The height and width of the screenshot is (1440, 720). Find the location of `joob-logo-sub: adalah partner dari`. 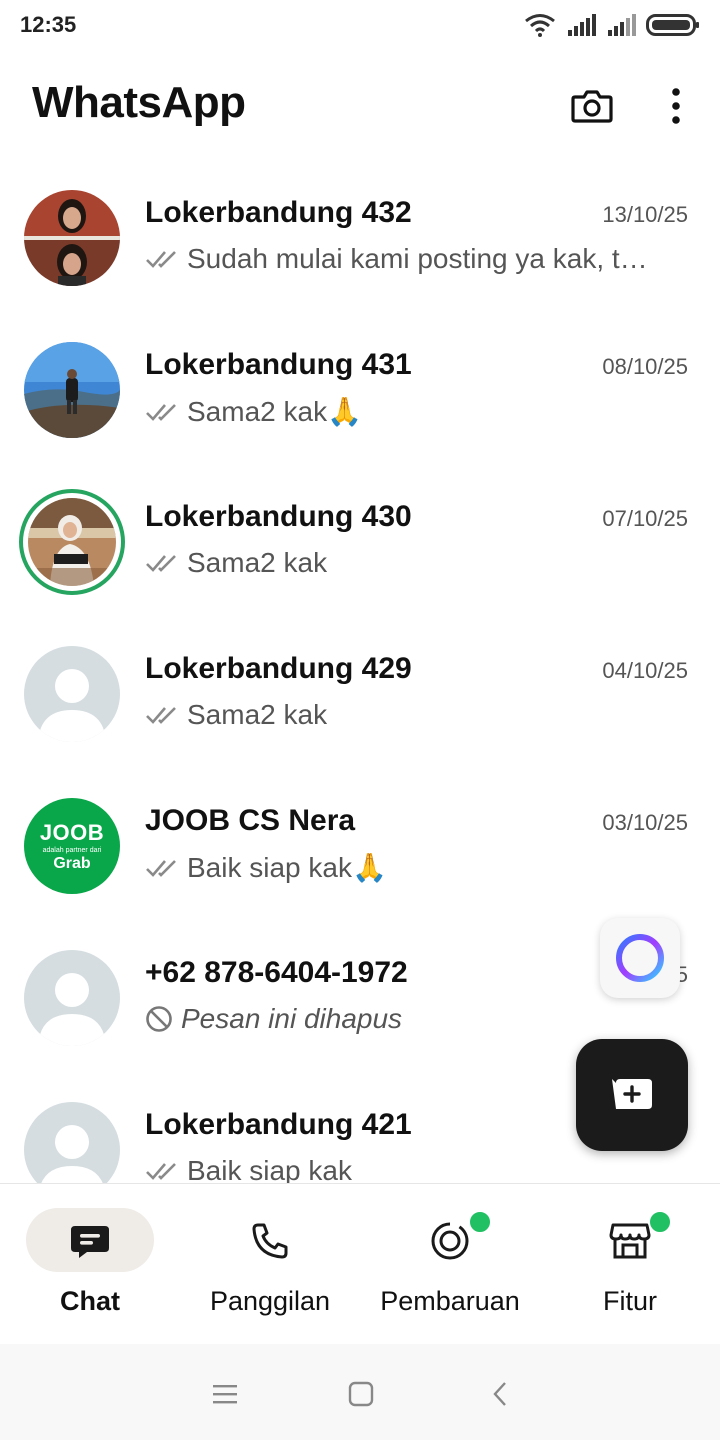

joob-logo-sub: adalah partner dari is located at coordinates (72, 850).